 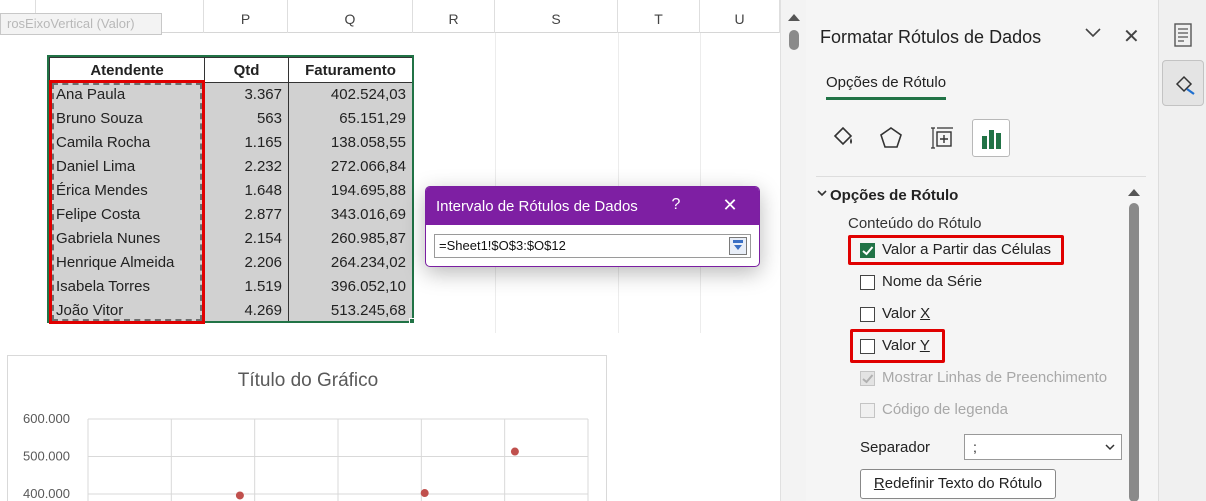 I want to click on table-row: Ana Paula 3.367 402.524,03, so click(x=231, y=94).